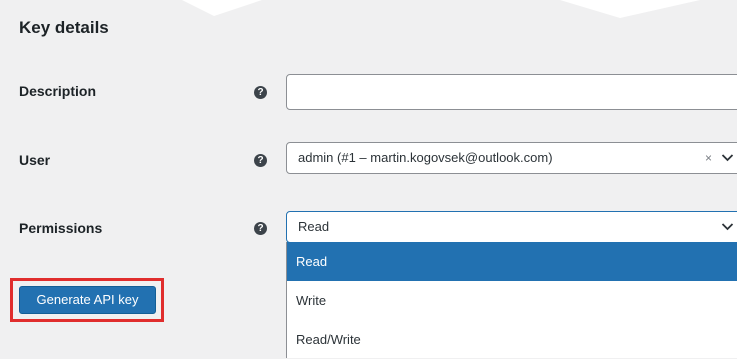 This screenshot has height=359, width=737. I want to click on permissions-option-read: Read, so click(512, 261).